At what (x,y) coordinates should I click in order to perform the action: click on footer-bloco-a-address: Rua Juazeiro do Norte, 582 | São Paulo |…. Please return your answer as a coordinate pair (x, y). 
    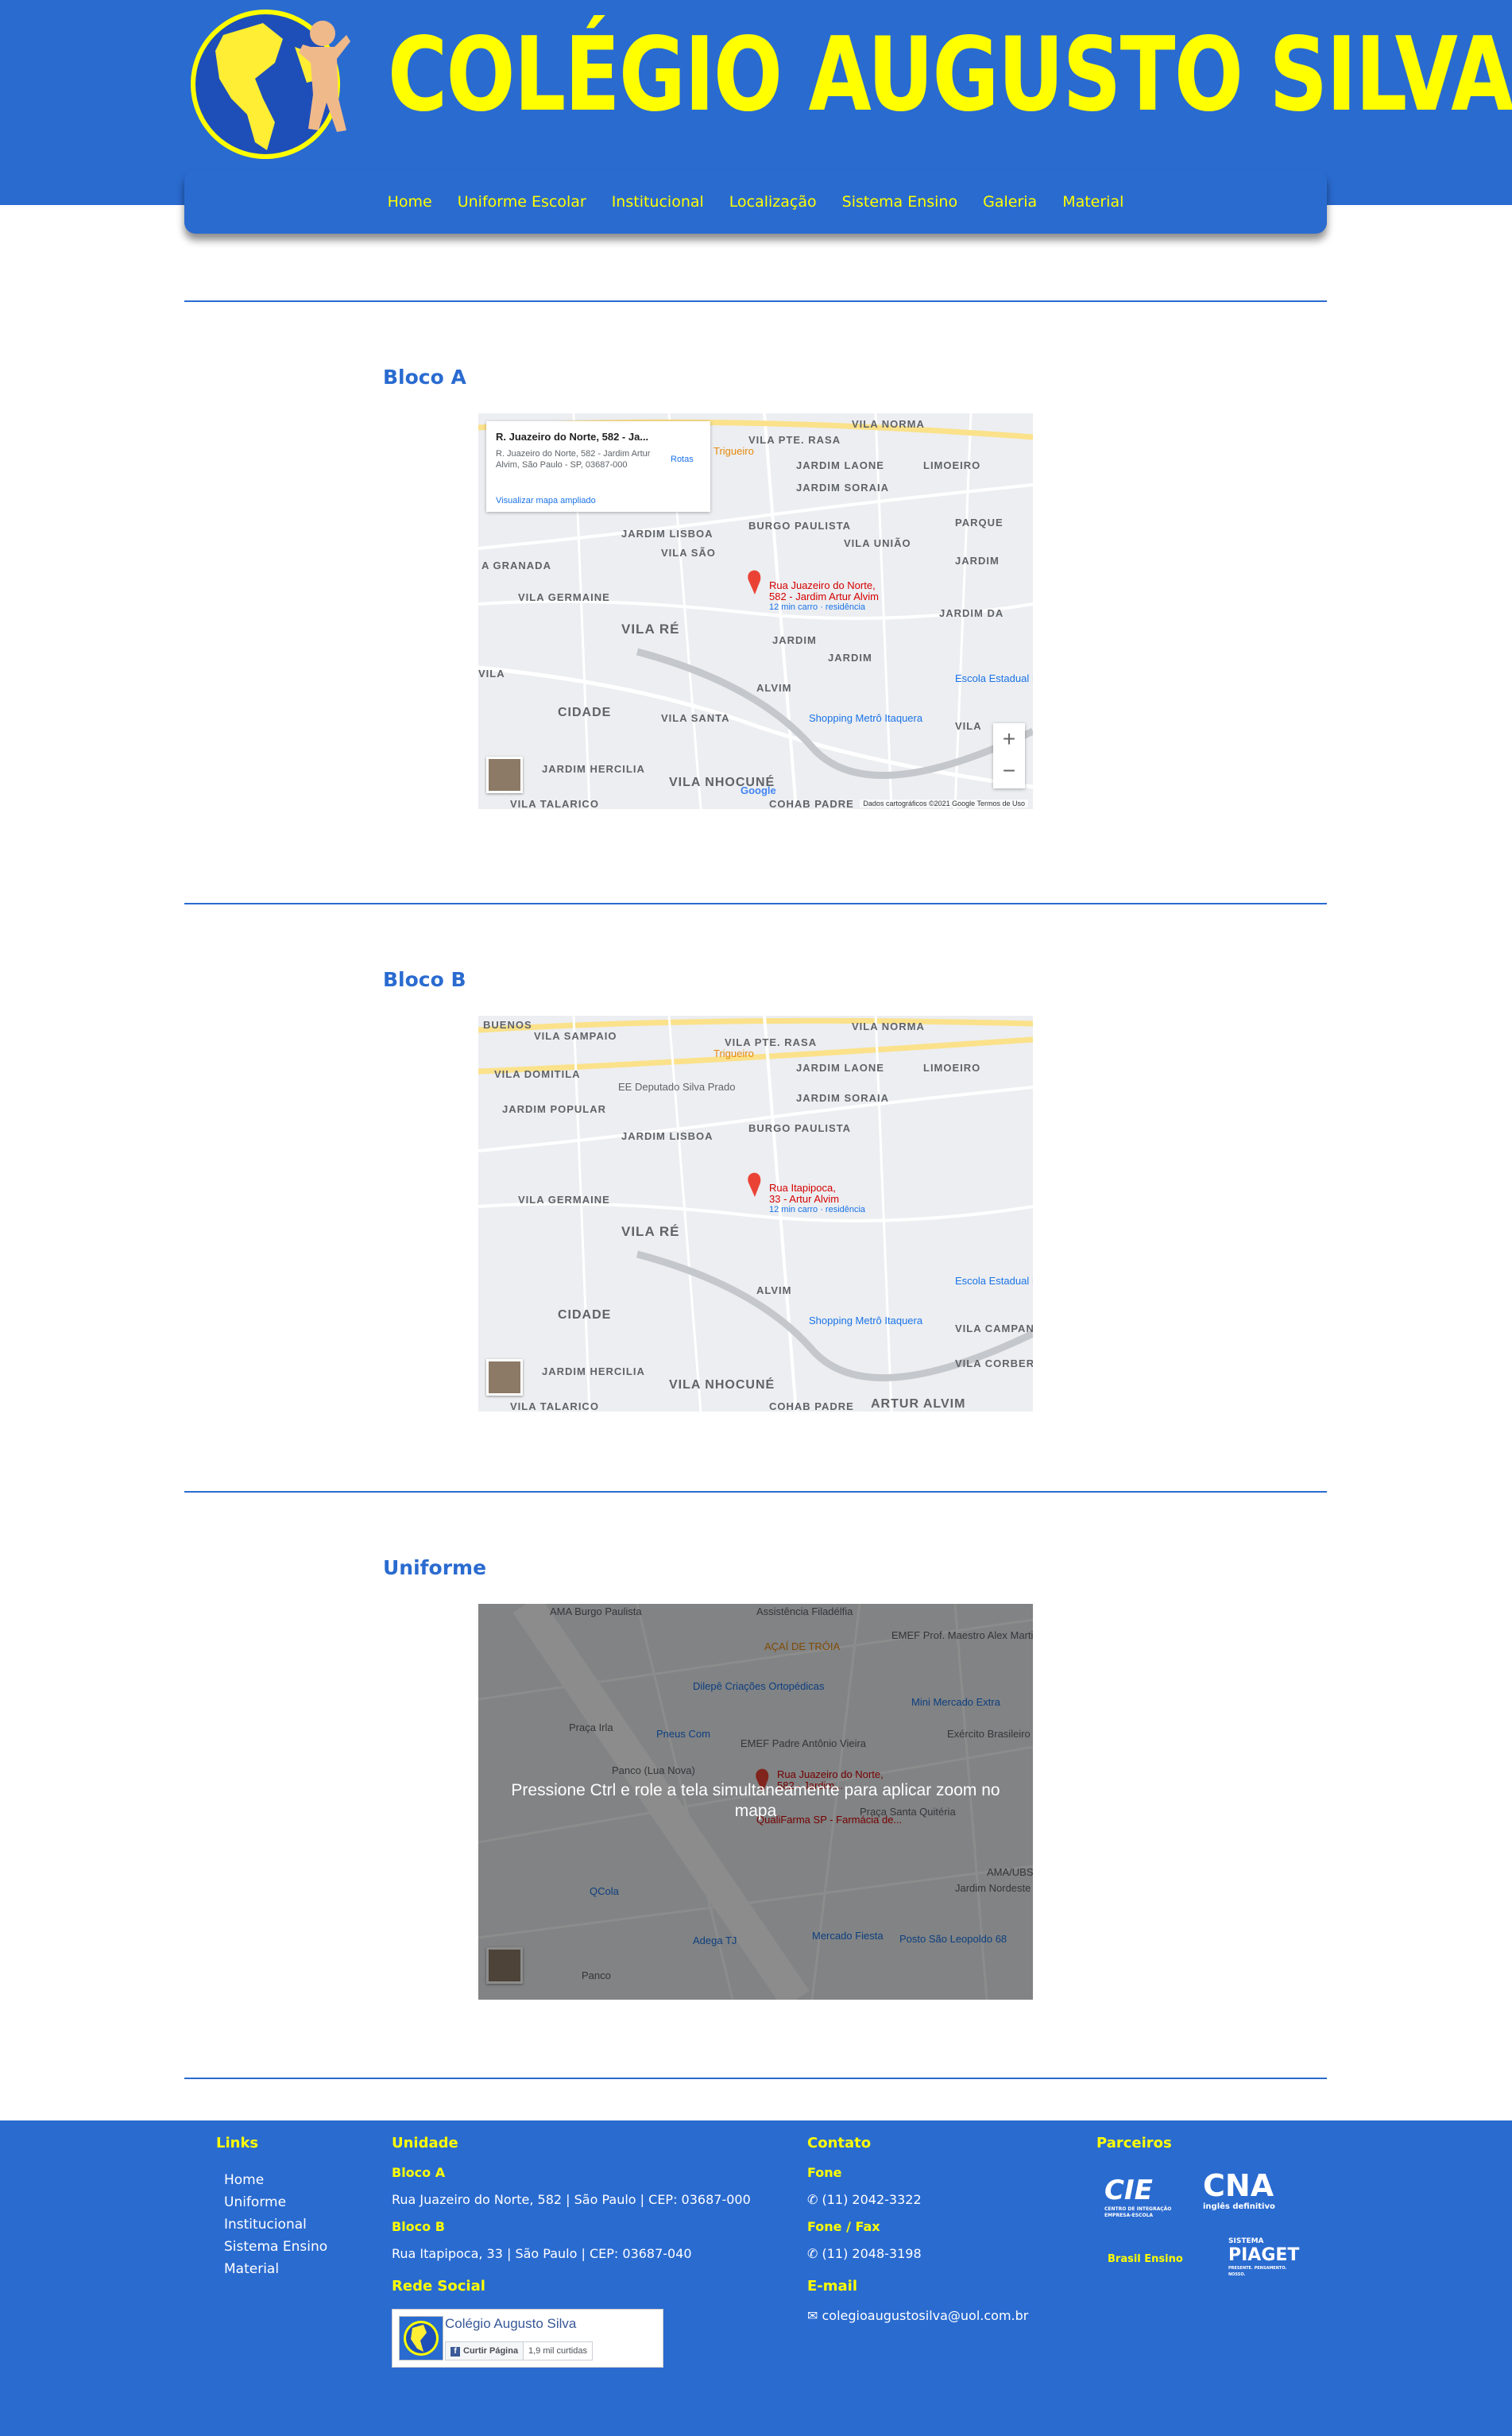
    Looking at the image, I should click on (571, 2199).